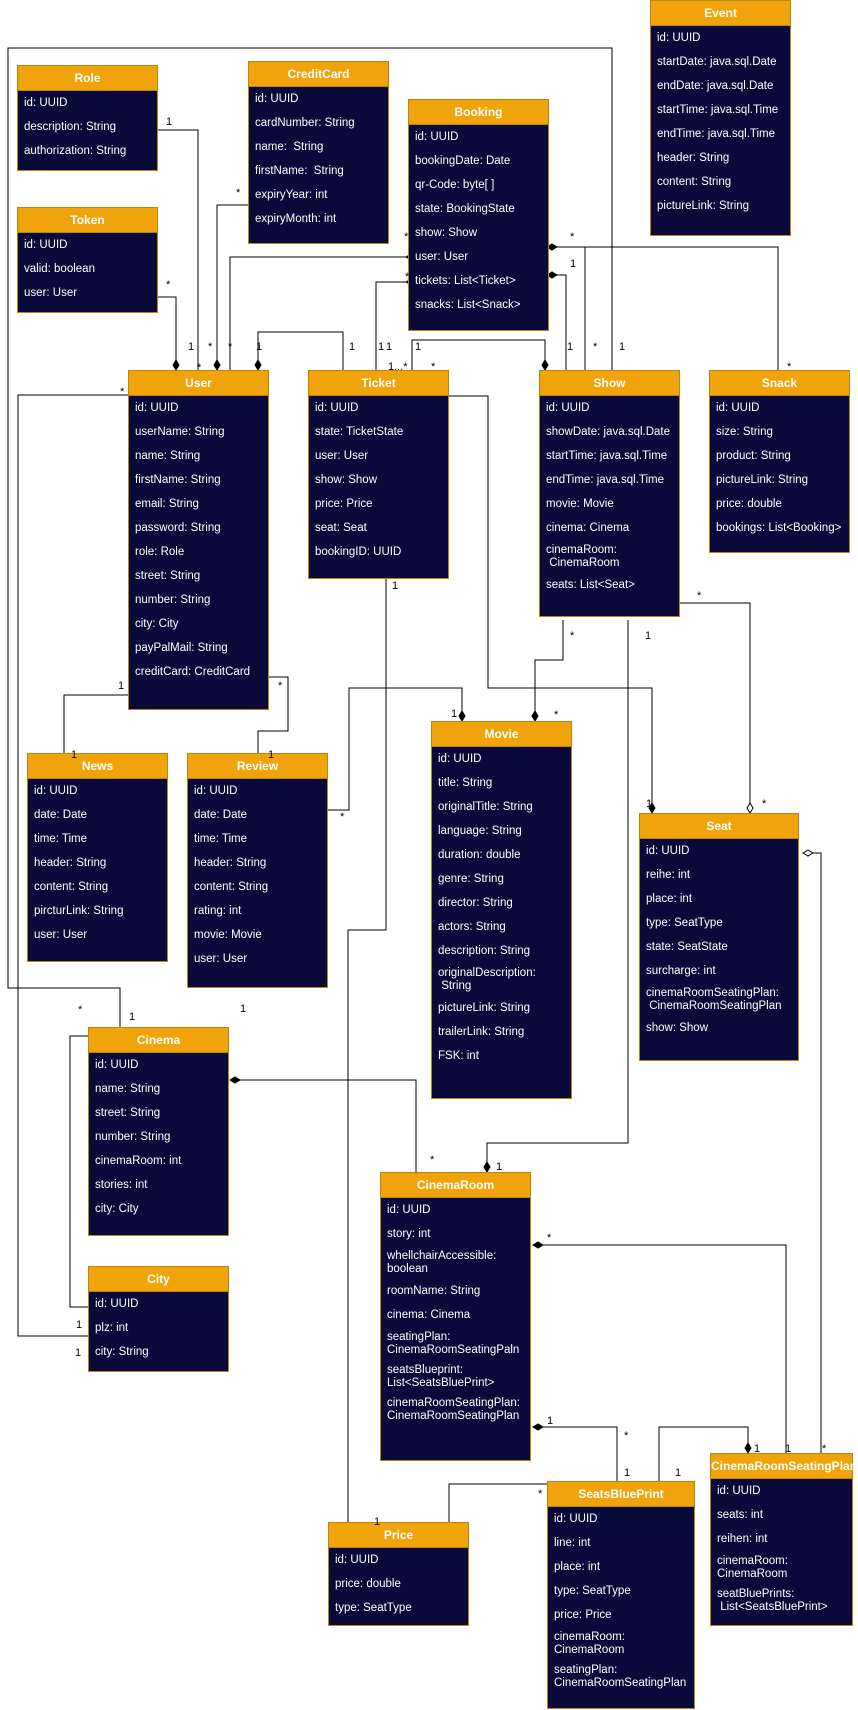 The image size is (858, 1710). Describe the element at coordinates (572, 1543) in the screenshot. I see `class-attribute: line: int` at that location.